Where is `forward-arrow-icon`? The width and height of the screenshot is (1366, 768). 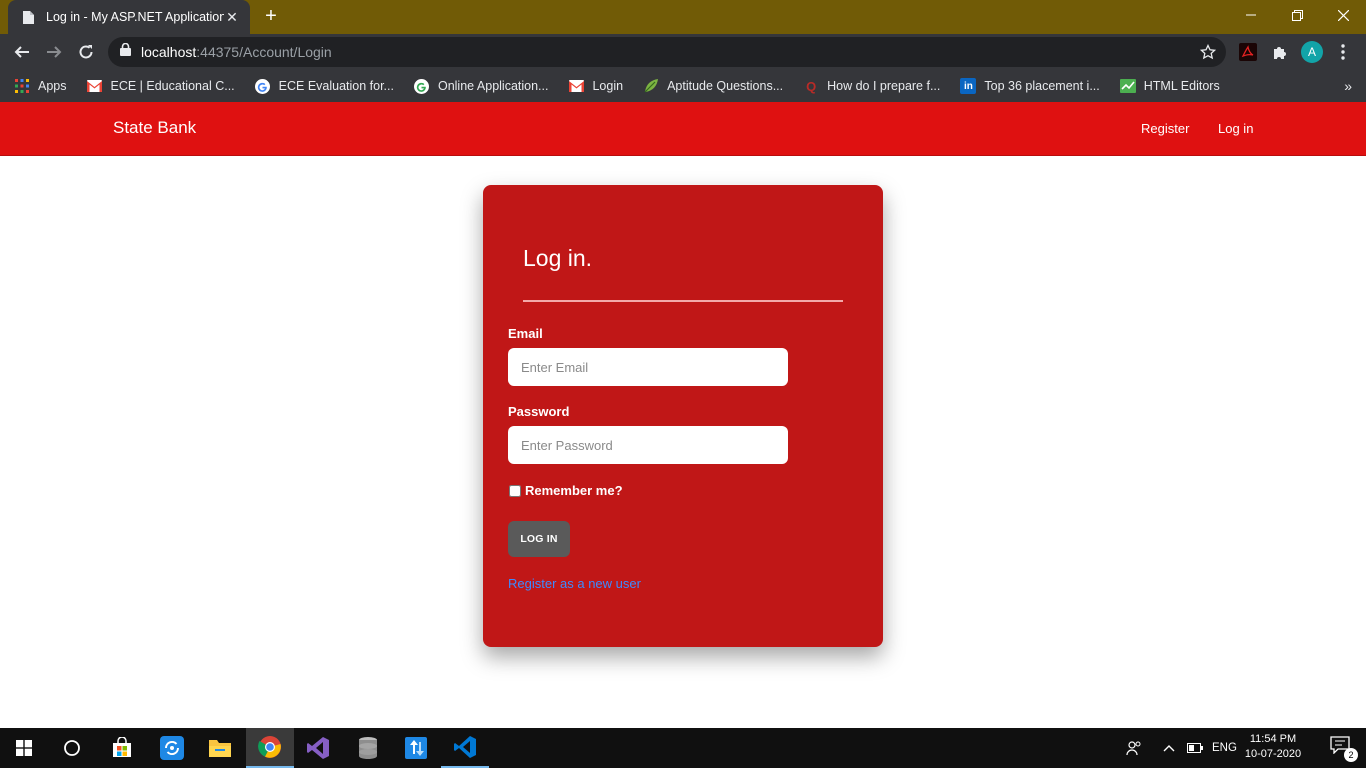
forward-arrow-icon is located at coordinates (54, 52).